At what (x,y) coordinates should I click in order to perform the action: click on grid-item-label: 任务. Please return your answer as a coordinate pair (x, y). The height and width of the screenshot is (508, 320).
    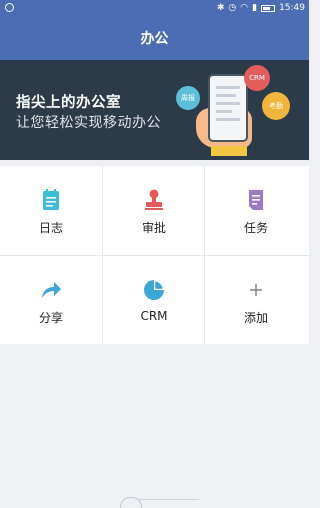
    Looking at the image, I should click on (255, 228).